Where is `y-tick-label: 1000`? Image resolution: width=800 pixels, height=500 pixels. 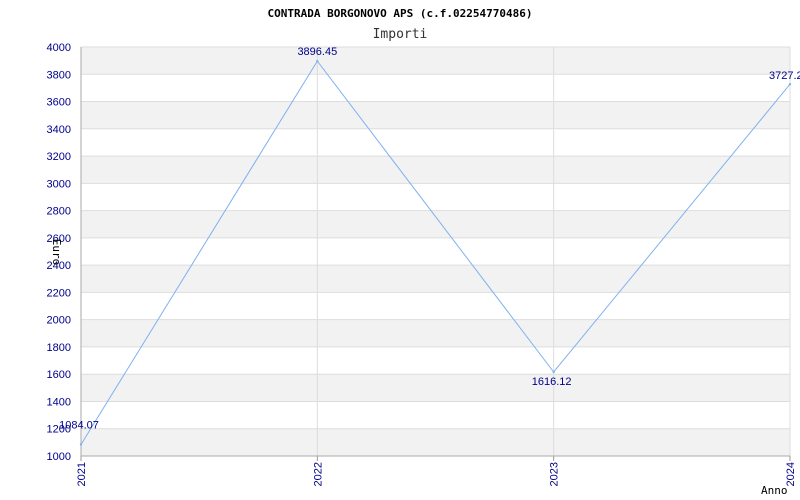
y-tick-label: 1000 is located at coordinates (59, 457).